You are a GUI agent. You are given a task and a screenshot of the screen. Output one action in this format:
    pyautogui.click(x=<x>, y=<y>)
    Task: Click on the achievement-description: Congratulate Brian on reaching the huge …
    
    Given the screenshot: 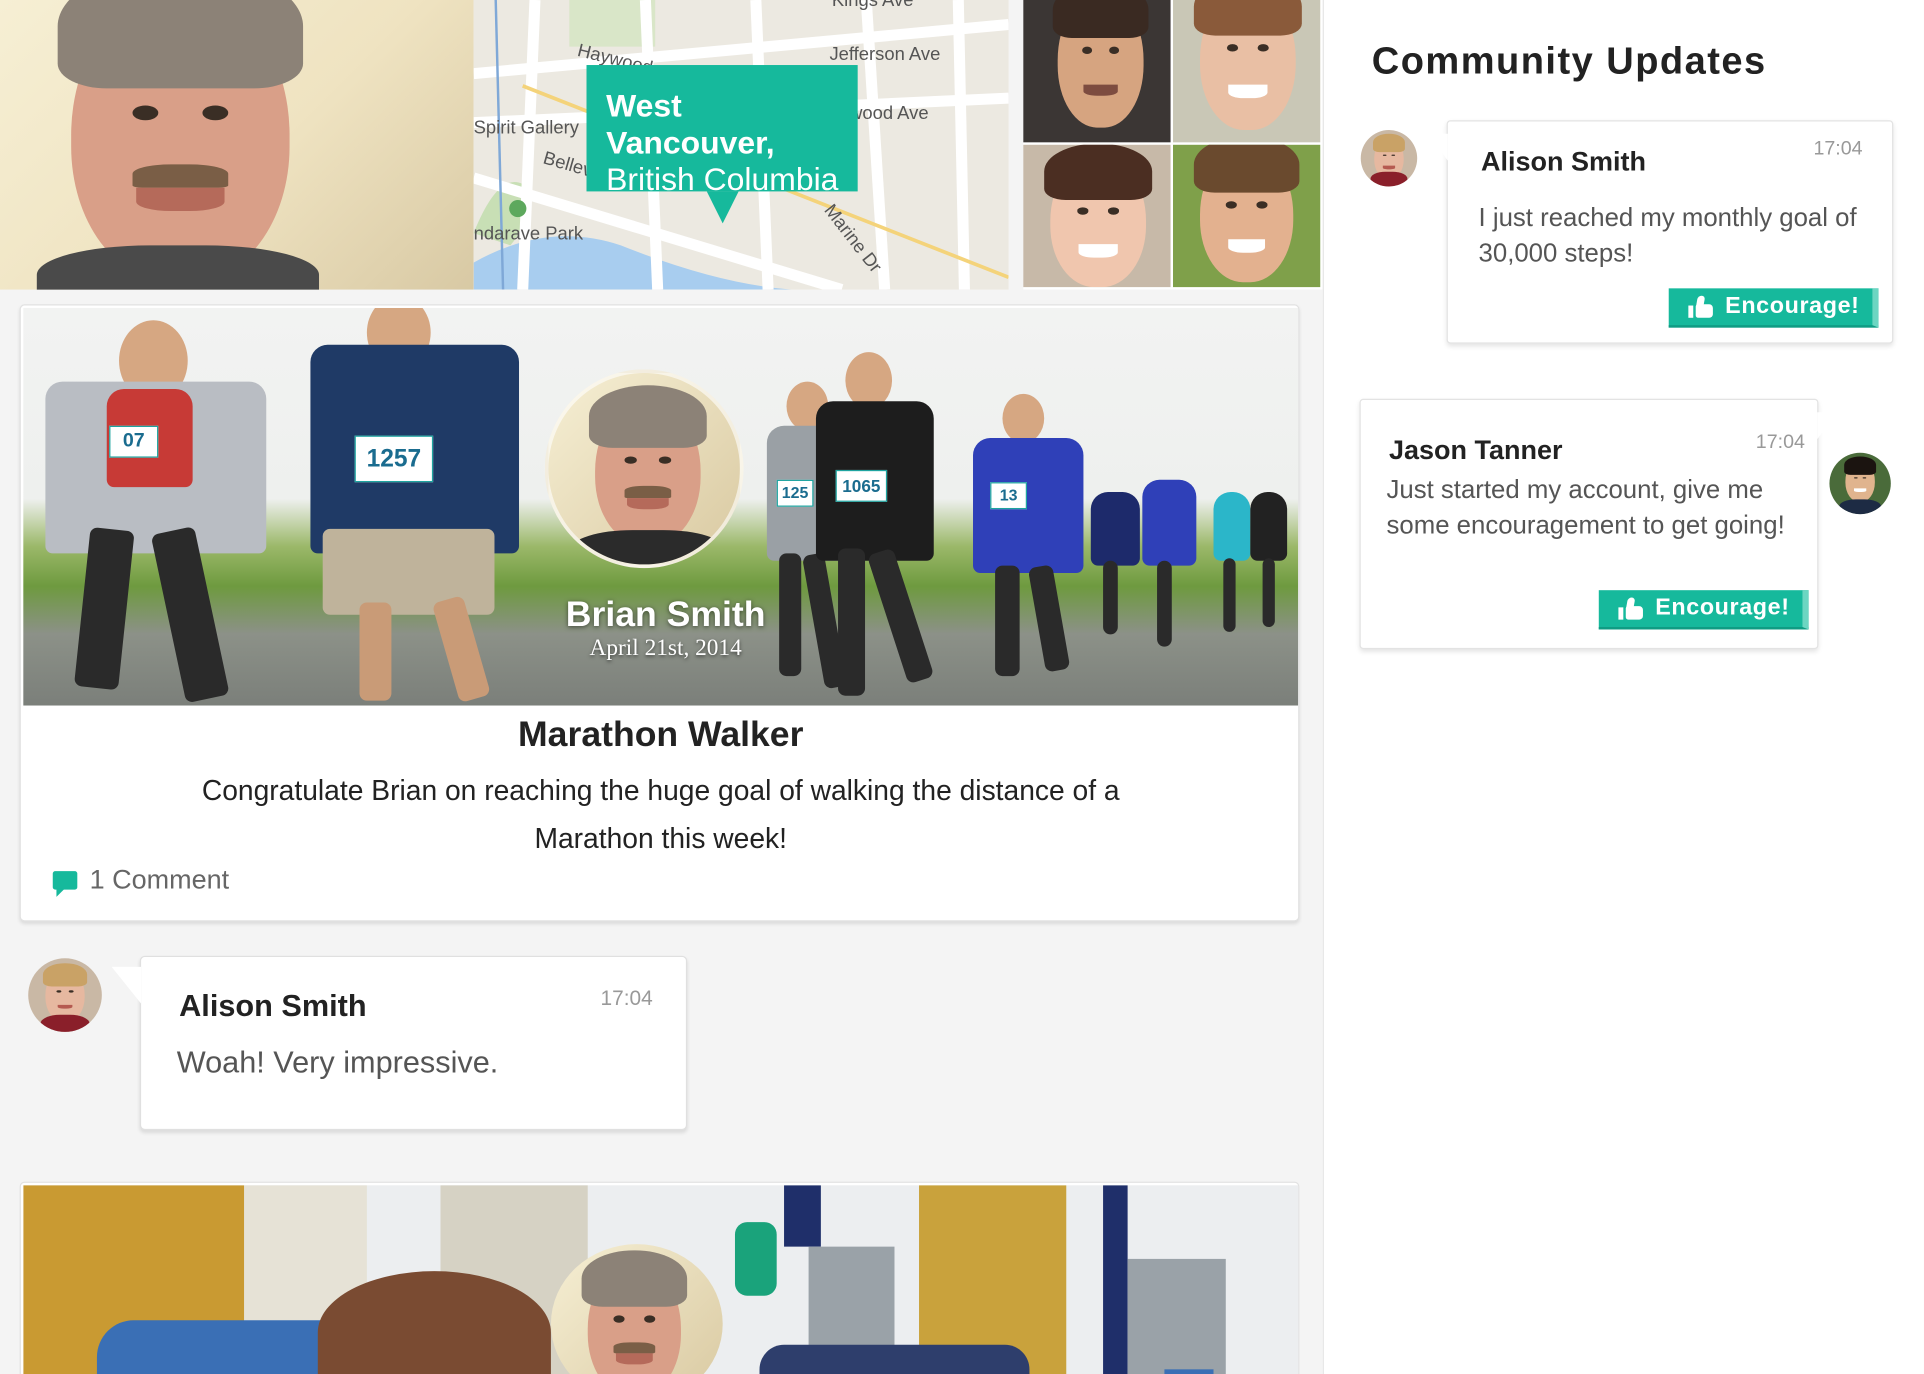 What is the action you would take?
    pyautogui.click(x=660, y=814)
    